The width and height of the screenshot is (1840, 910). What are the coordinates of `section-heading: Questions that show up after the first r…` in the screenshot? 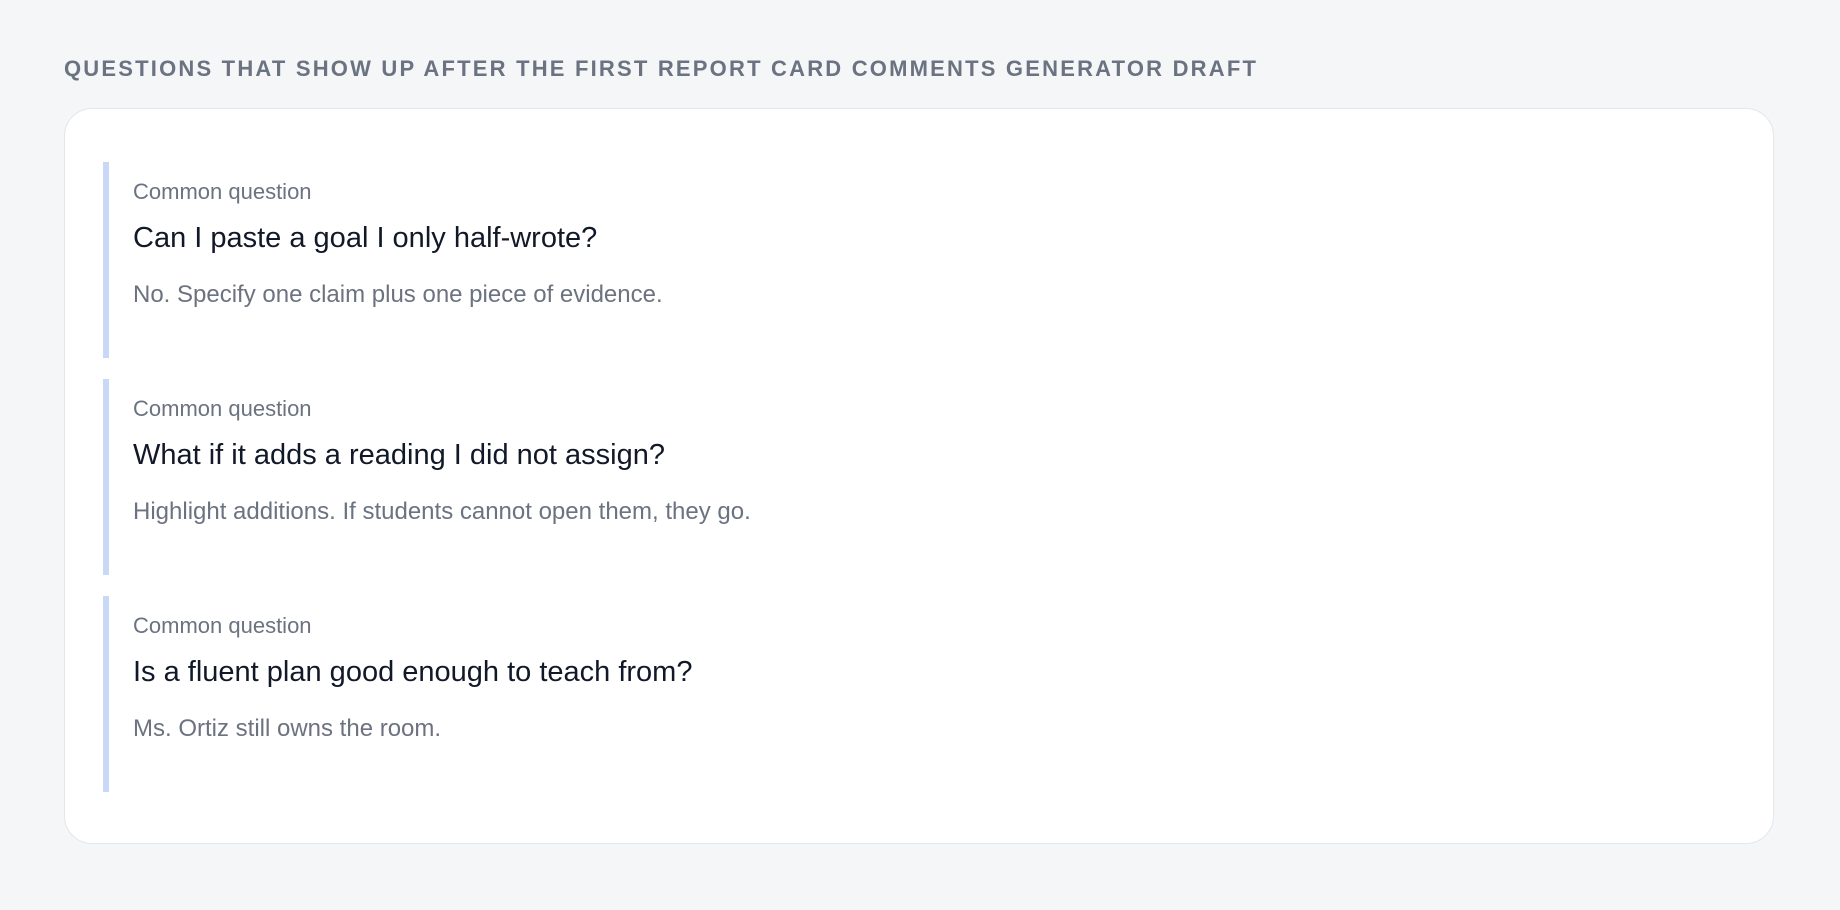 It's located at (661, 68).